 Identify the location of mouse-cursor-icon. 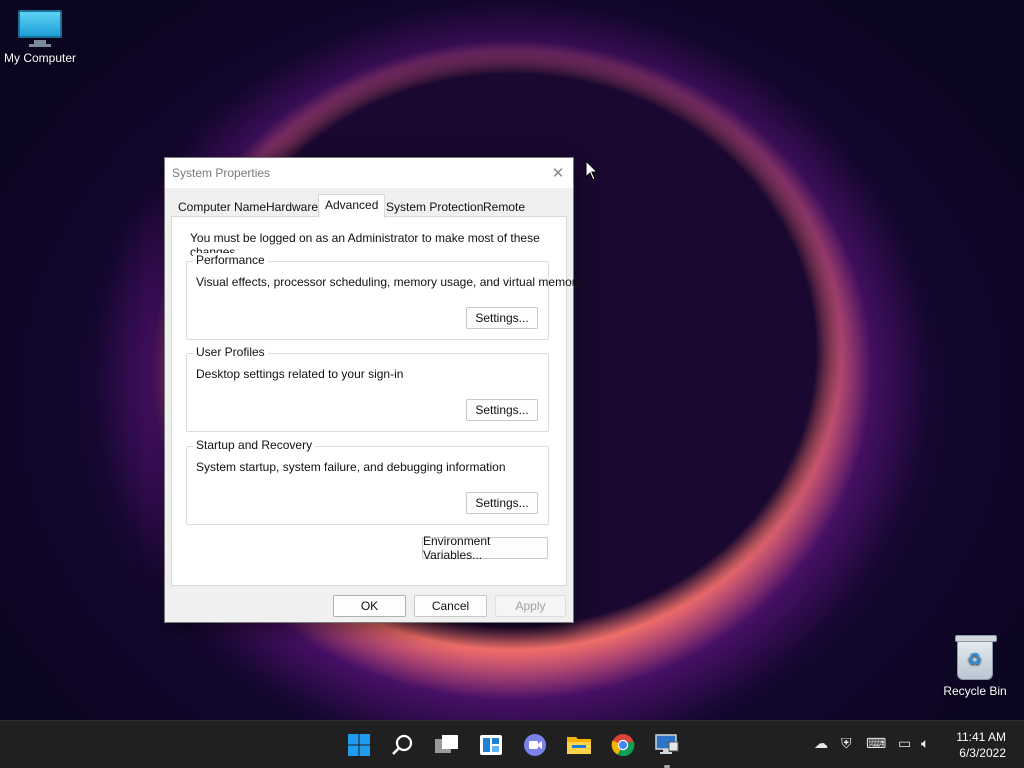
(592, 170).